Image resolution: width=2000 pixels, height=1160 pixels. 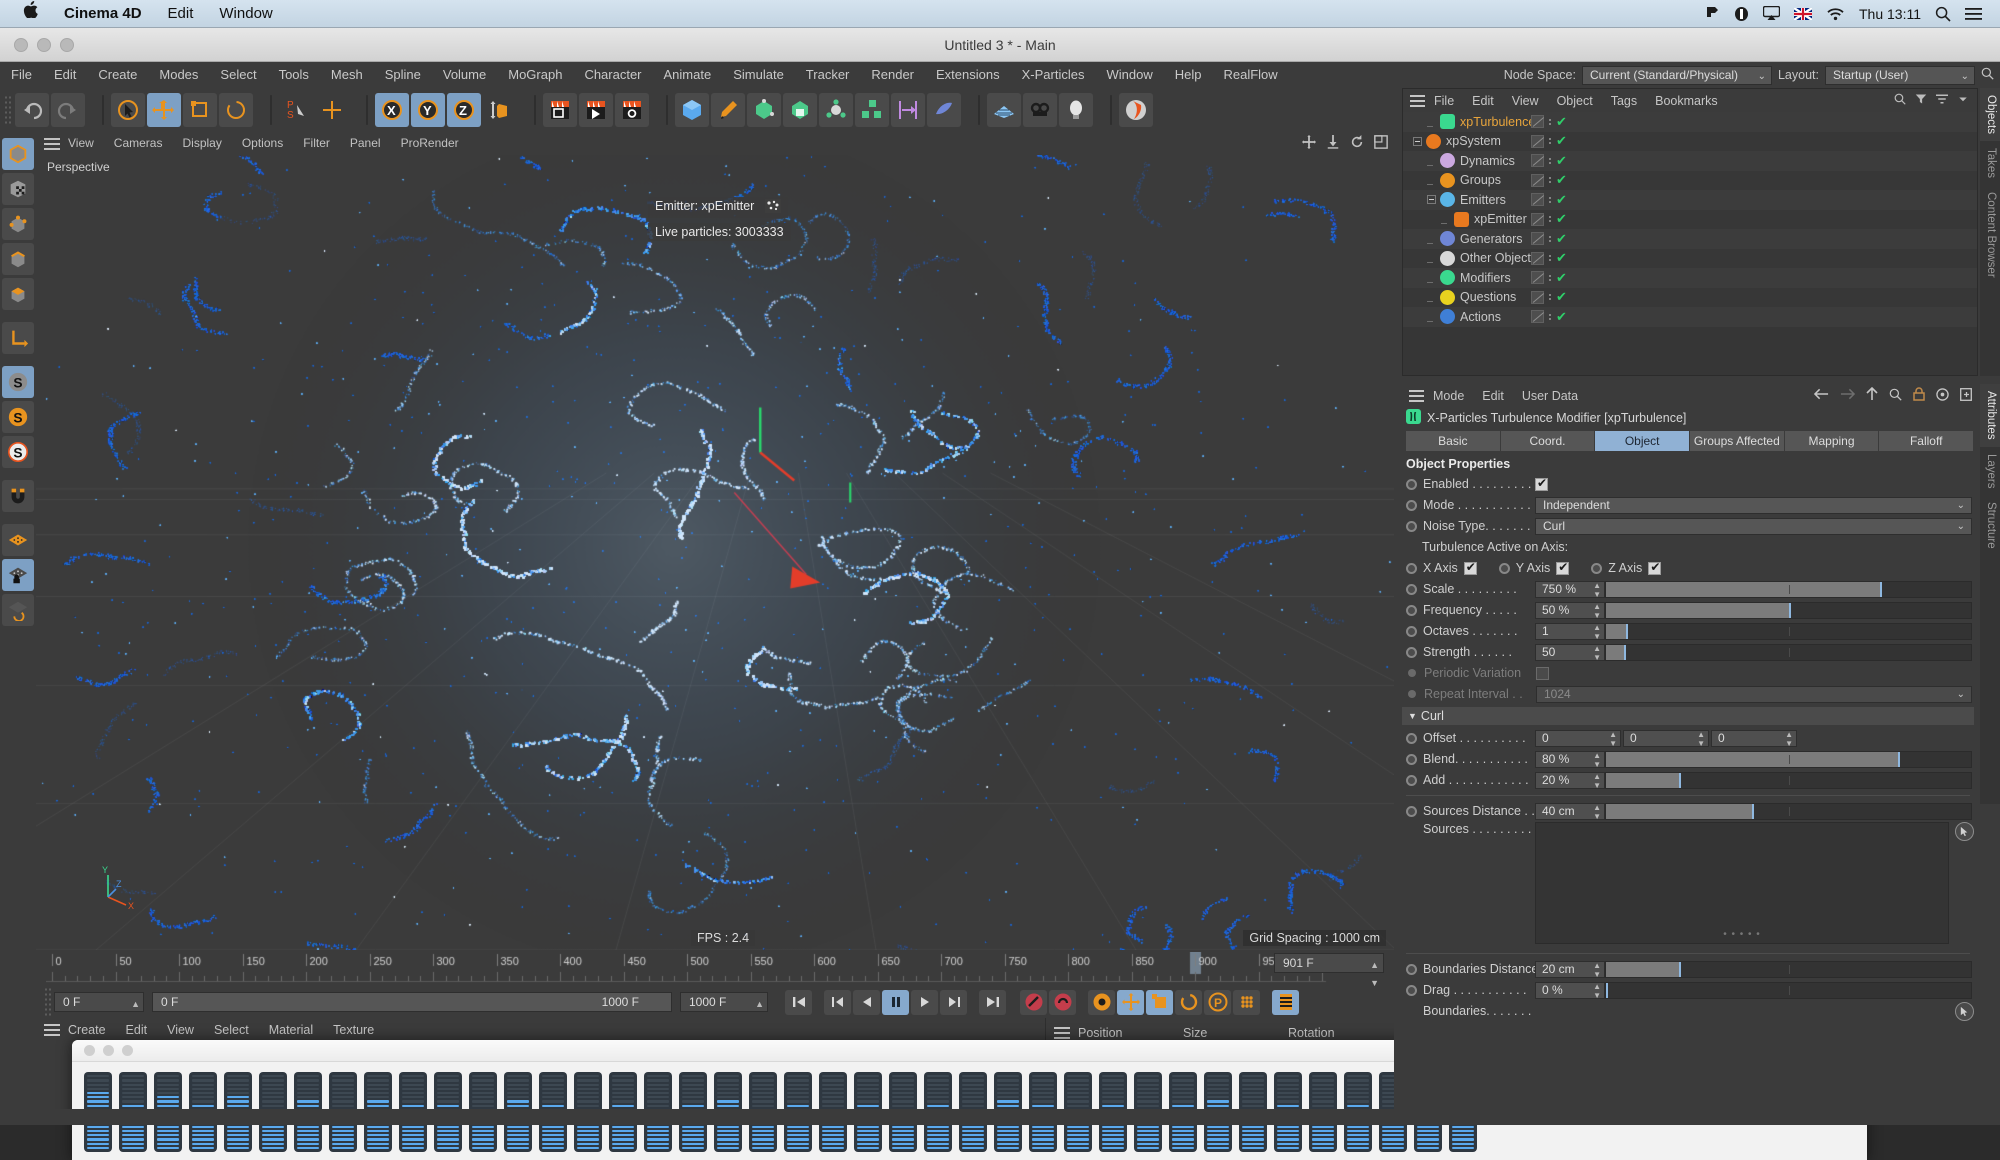 What do you see at coordinates (180, 1030) in the screenshot?
I see `material-menu-view: View` at bounding box center [180, 1030].